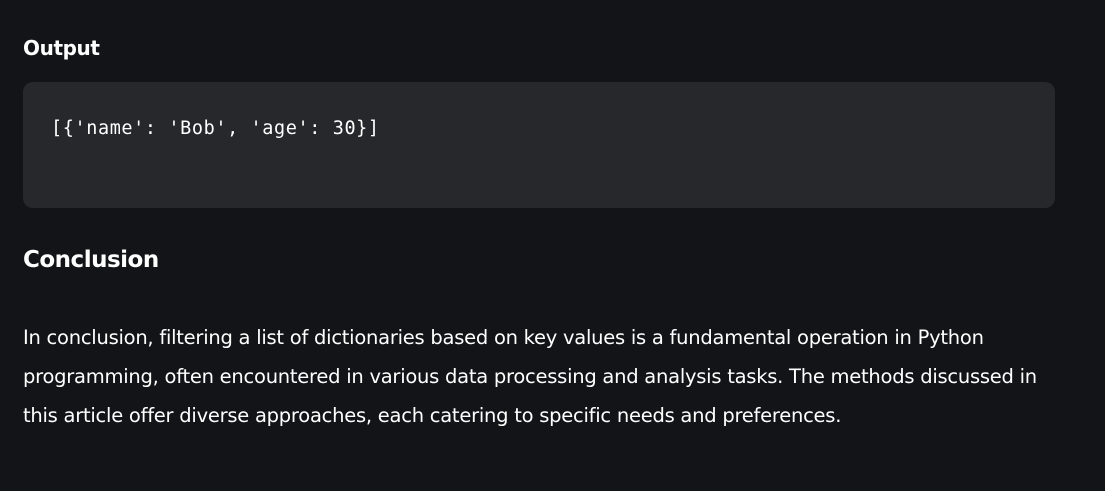 The width and height of the screenshot is (1105, 491). What do you see at coordinates (61, 48) in the screenshot?
I see `output-heading: Output` at bounding box center [61, 48].